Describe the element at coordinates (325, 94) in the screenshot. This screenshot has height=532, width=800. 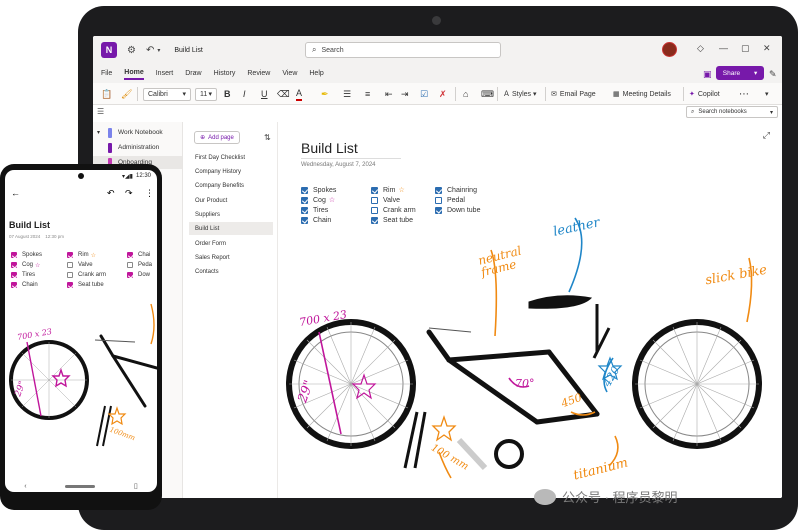
I see `highlight-icon: ✒` at that location.